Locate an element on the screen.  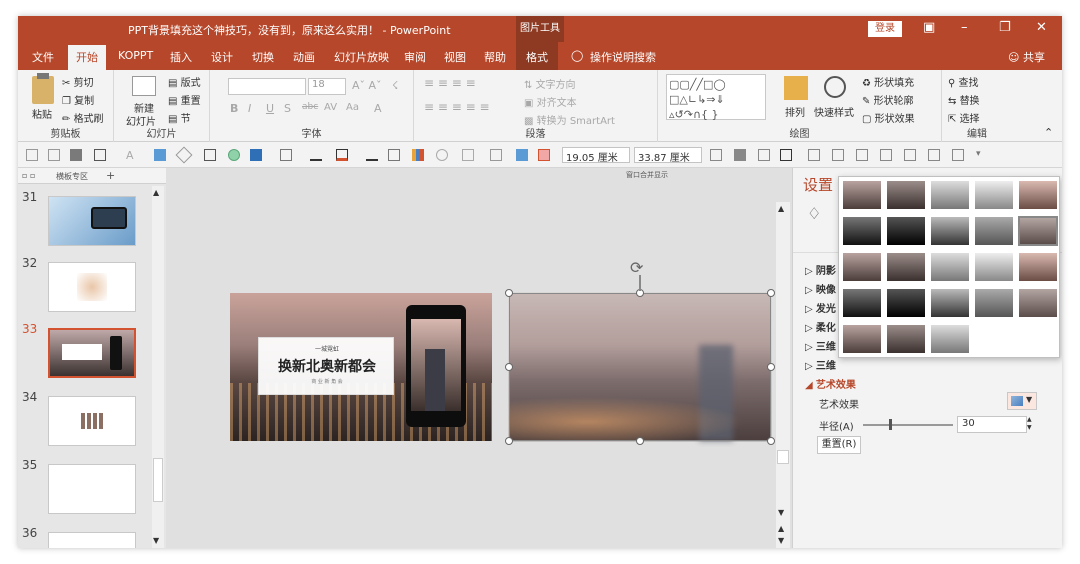
qat-fill-icon is located at coordinates (256, 155).